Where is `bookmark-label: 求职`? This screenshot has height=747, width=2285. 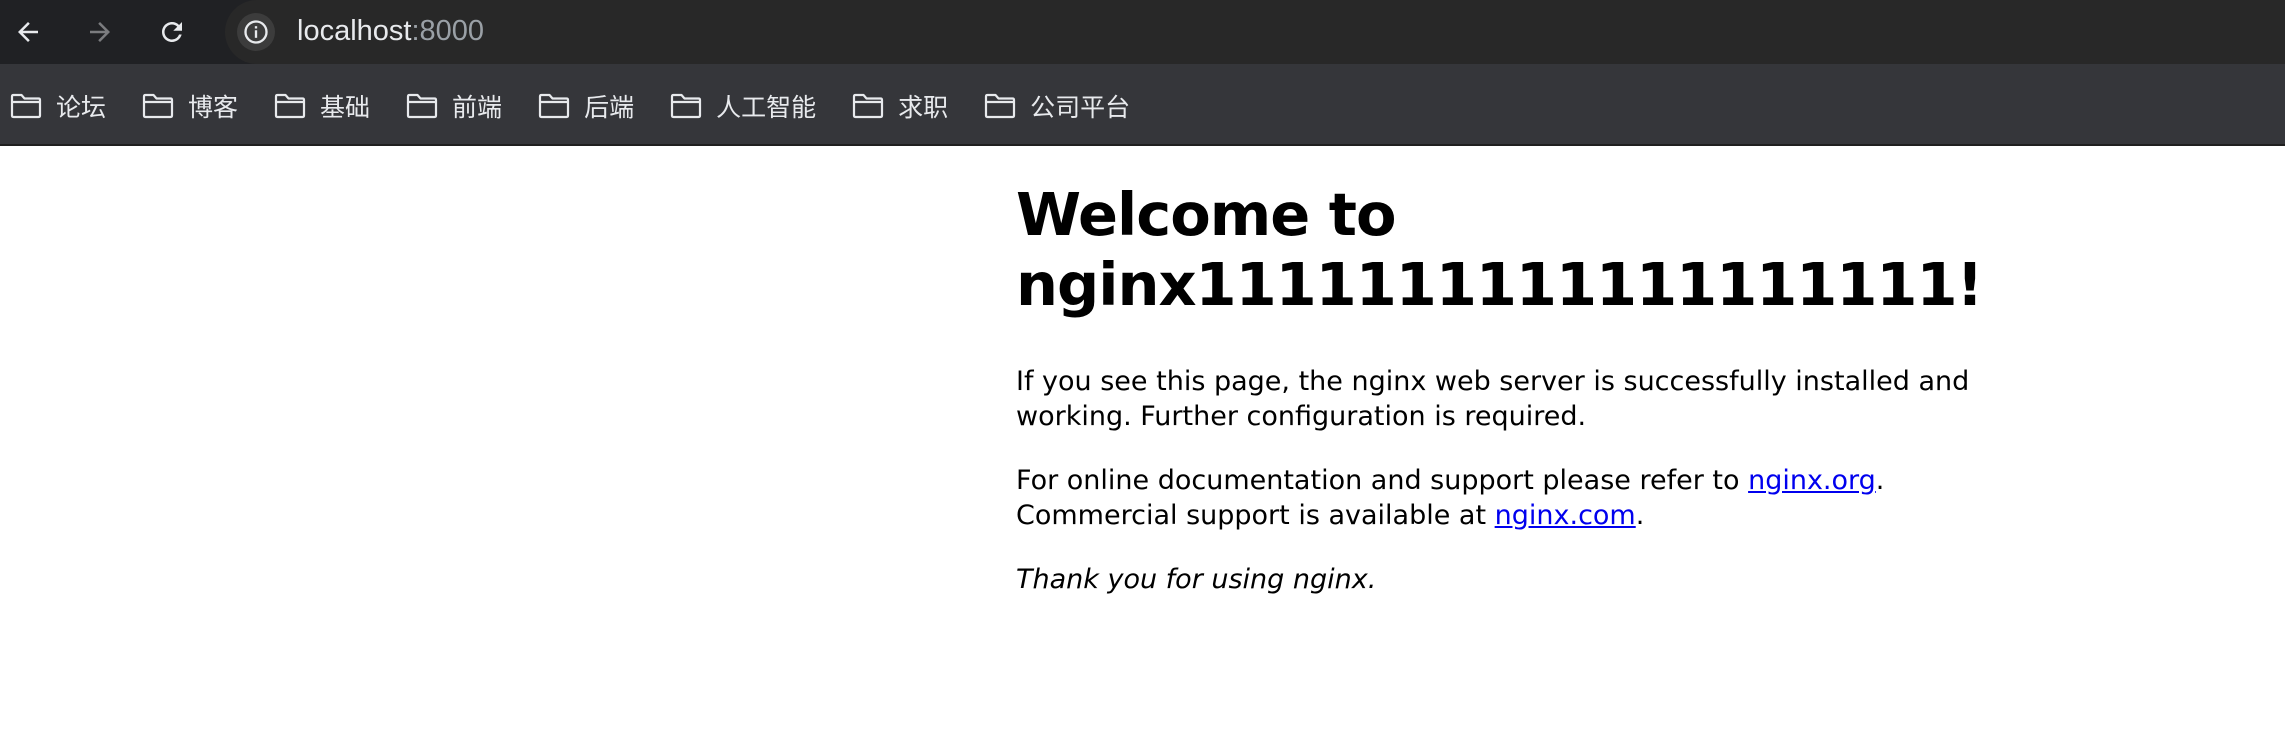 bookmark-label: 求职 is located at coordinates (923, 107).